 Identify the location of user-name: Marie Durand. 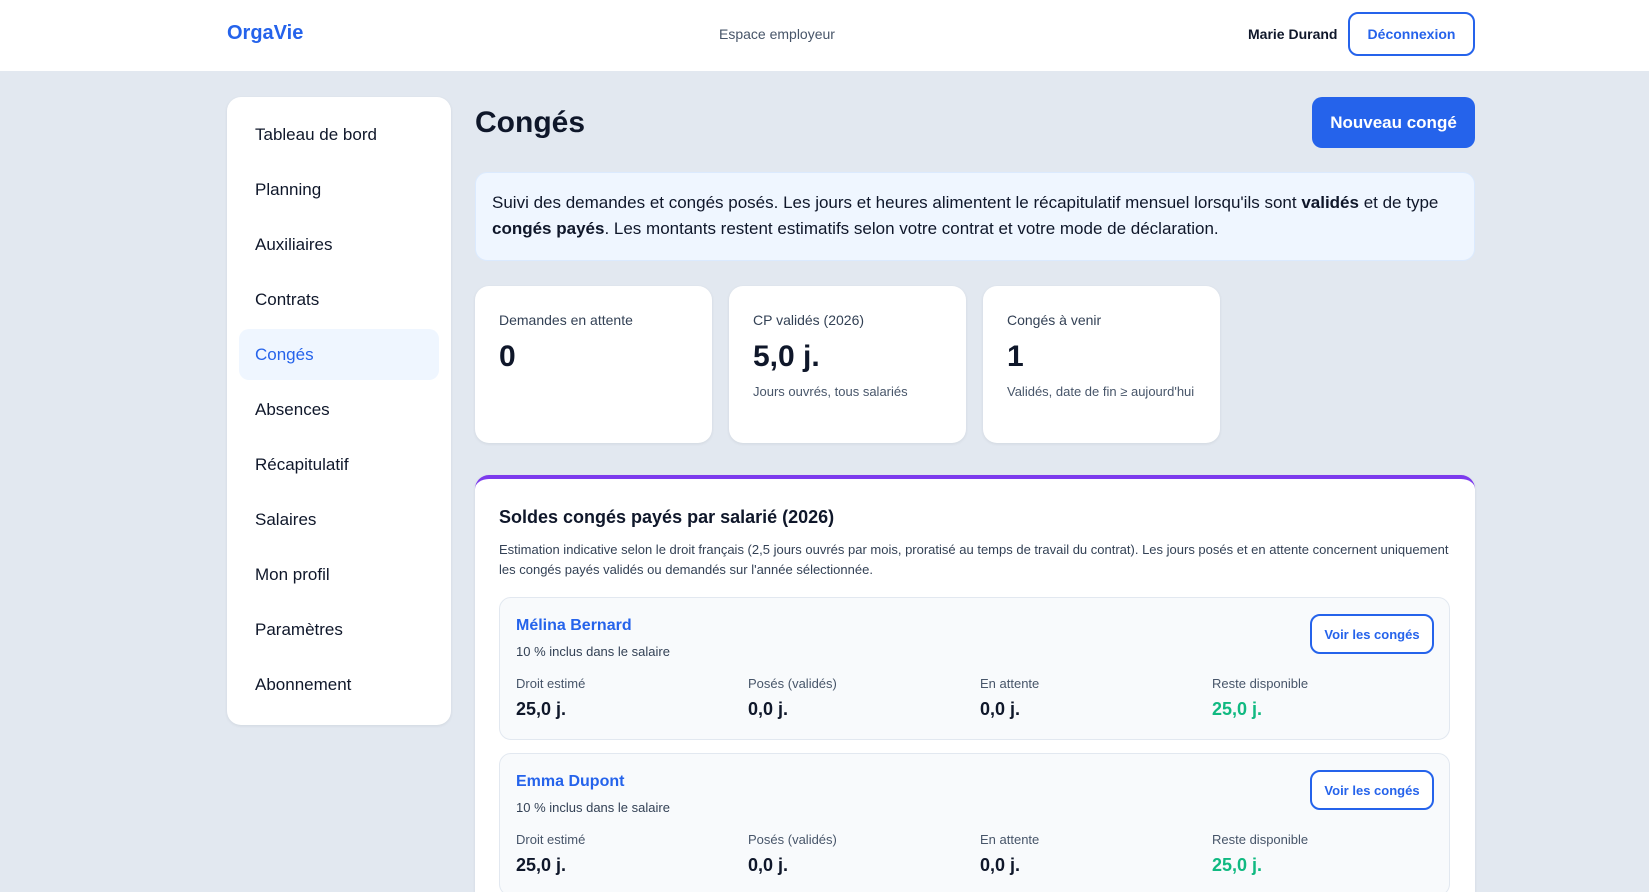
(1293, 34).